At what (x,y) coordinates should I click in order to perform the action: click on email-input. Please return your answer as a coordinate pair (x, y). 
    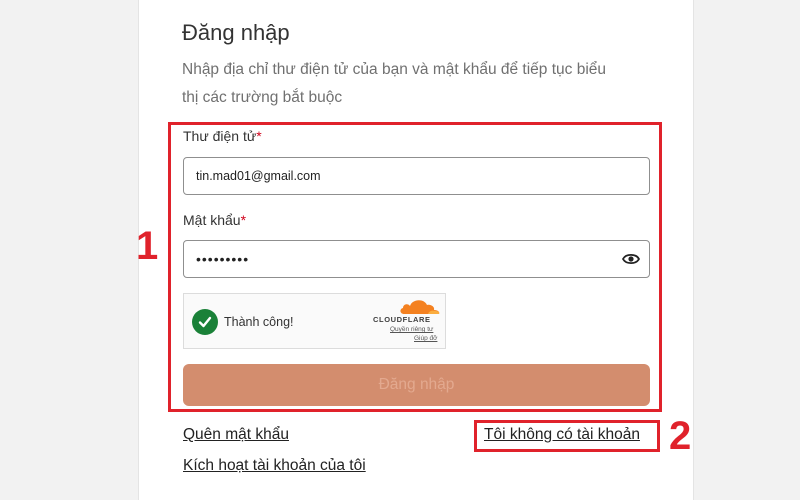
    Looking at the image, I should click on (416, 176).